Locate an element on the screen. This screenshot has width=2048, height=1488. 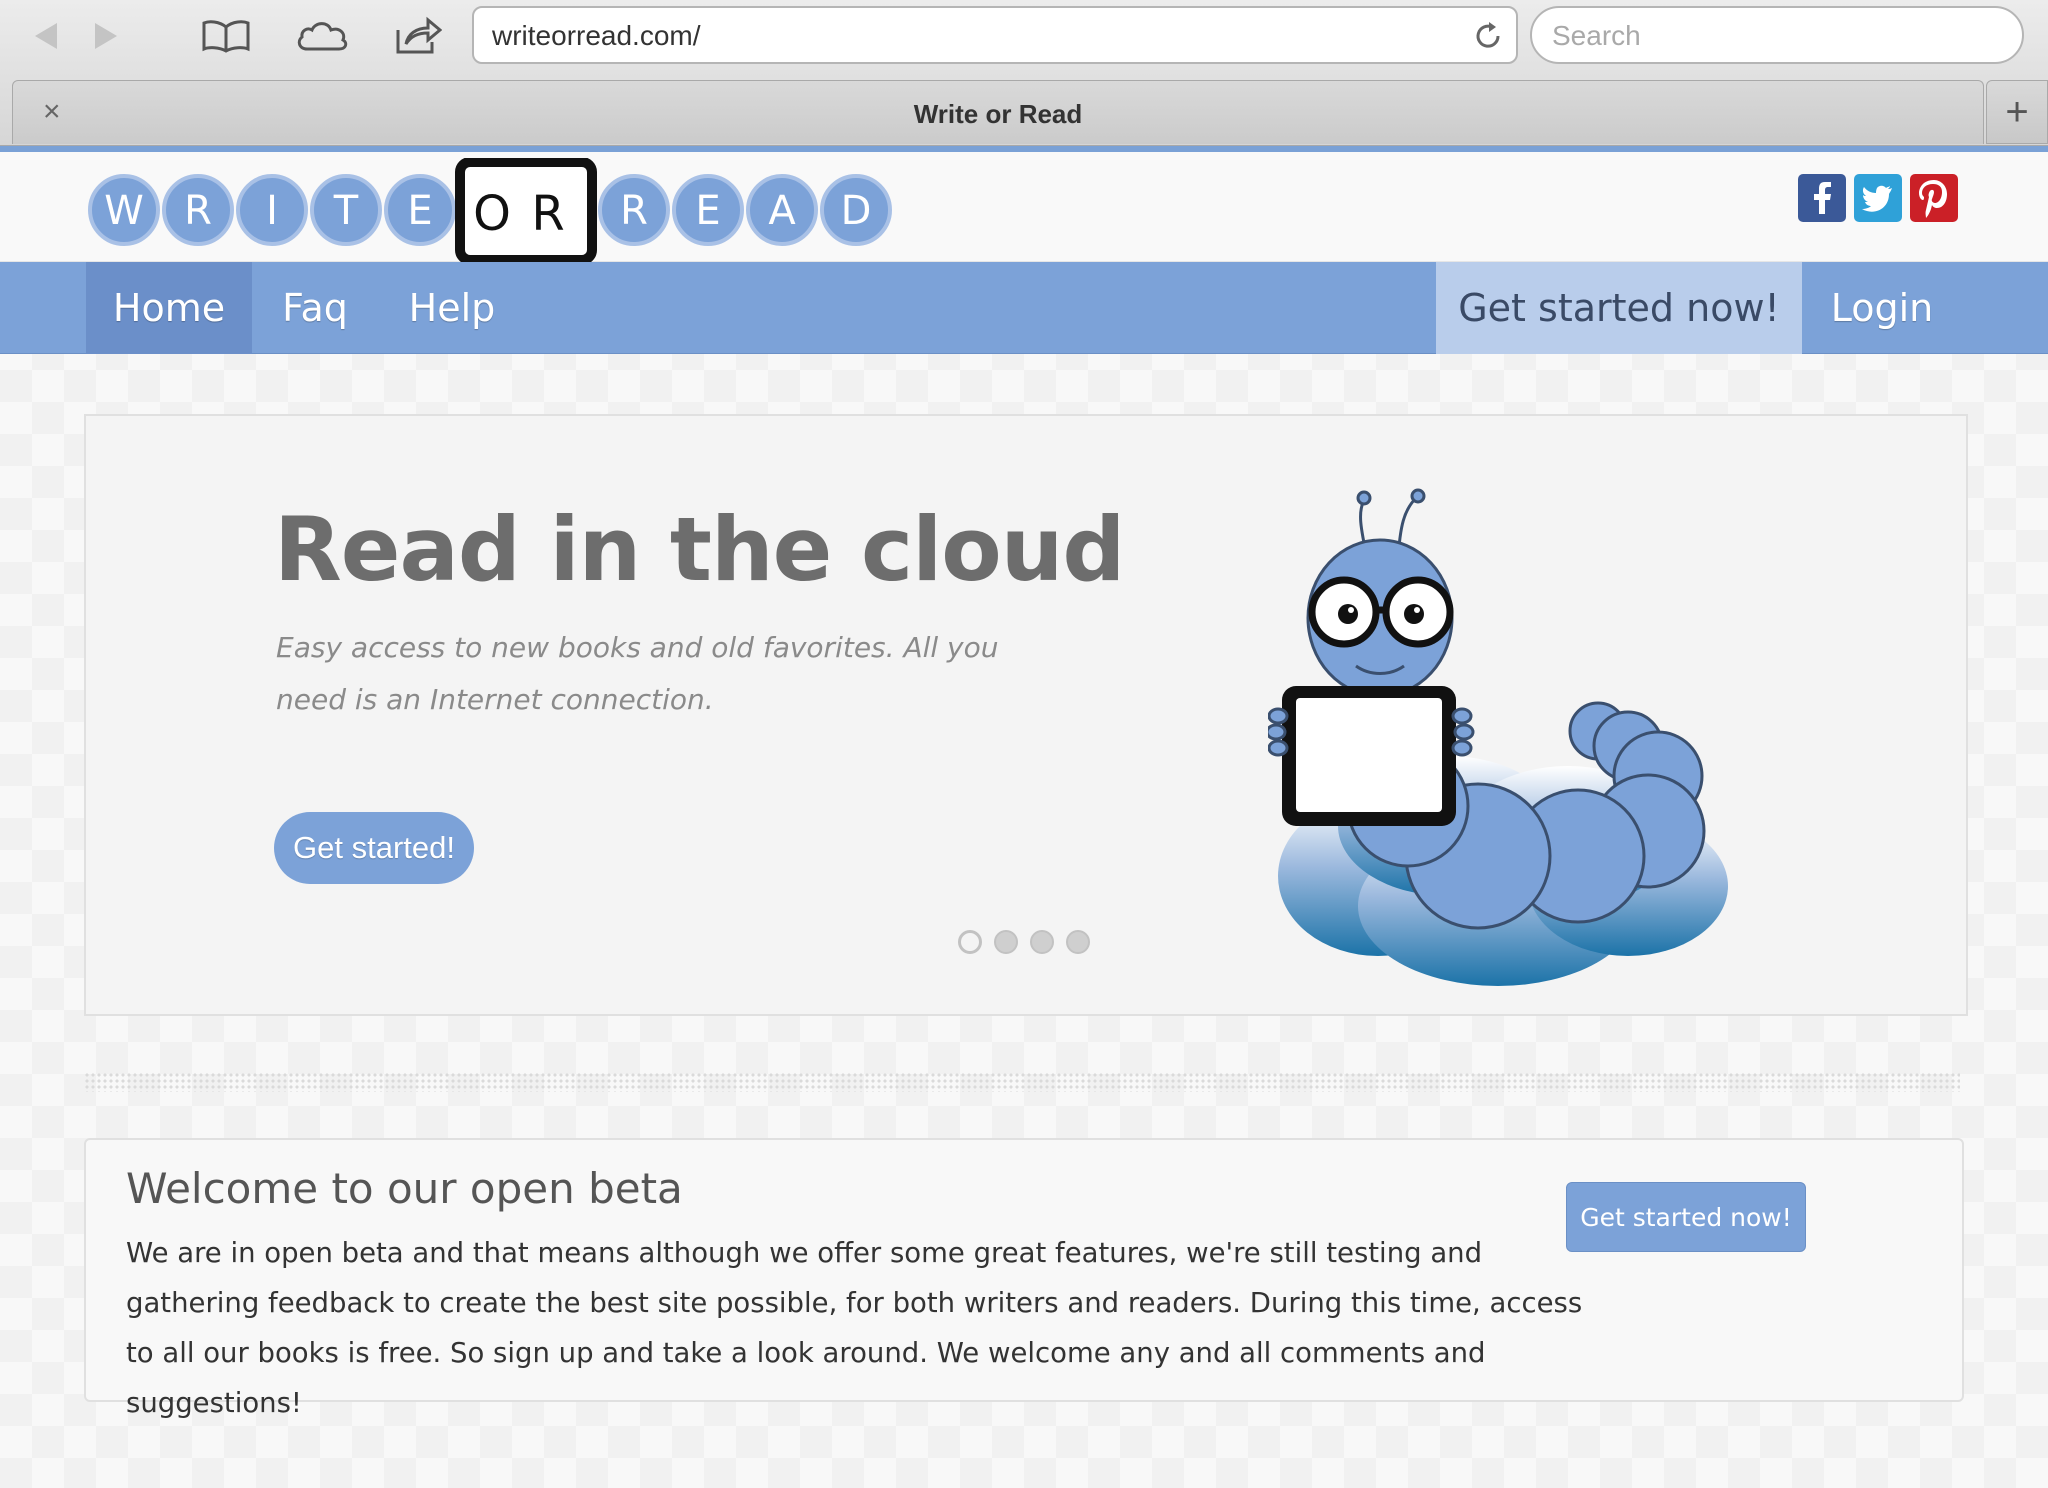
search-placeholder: Search is located at coordinates (1596, 35).